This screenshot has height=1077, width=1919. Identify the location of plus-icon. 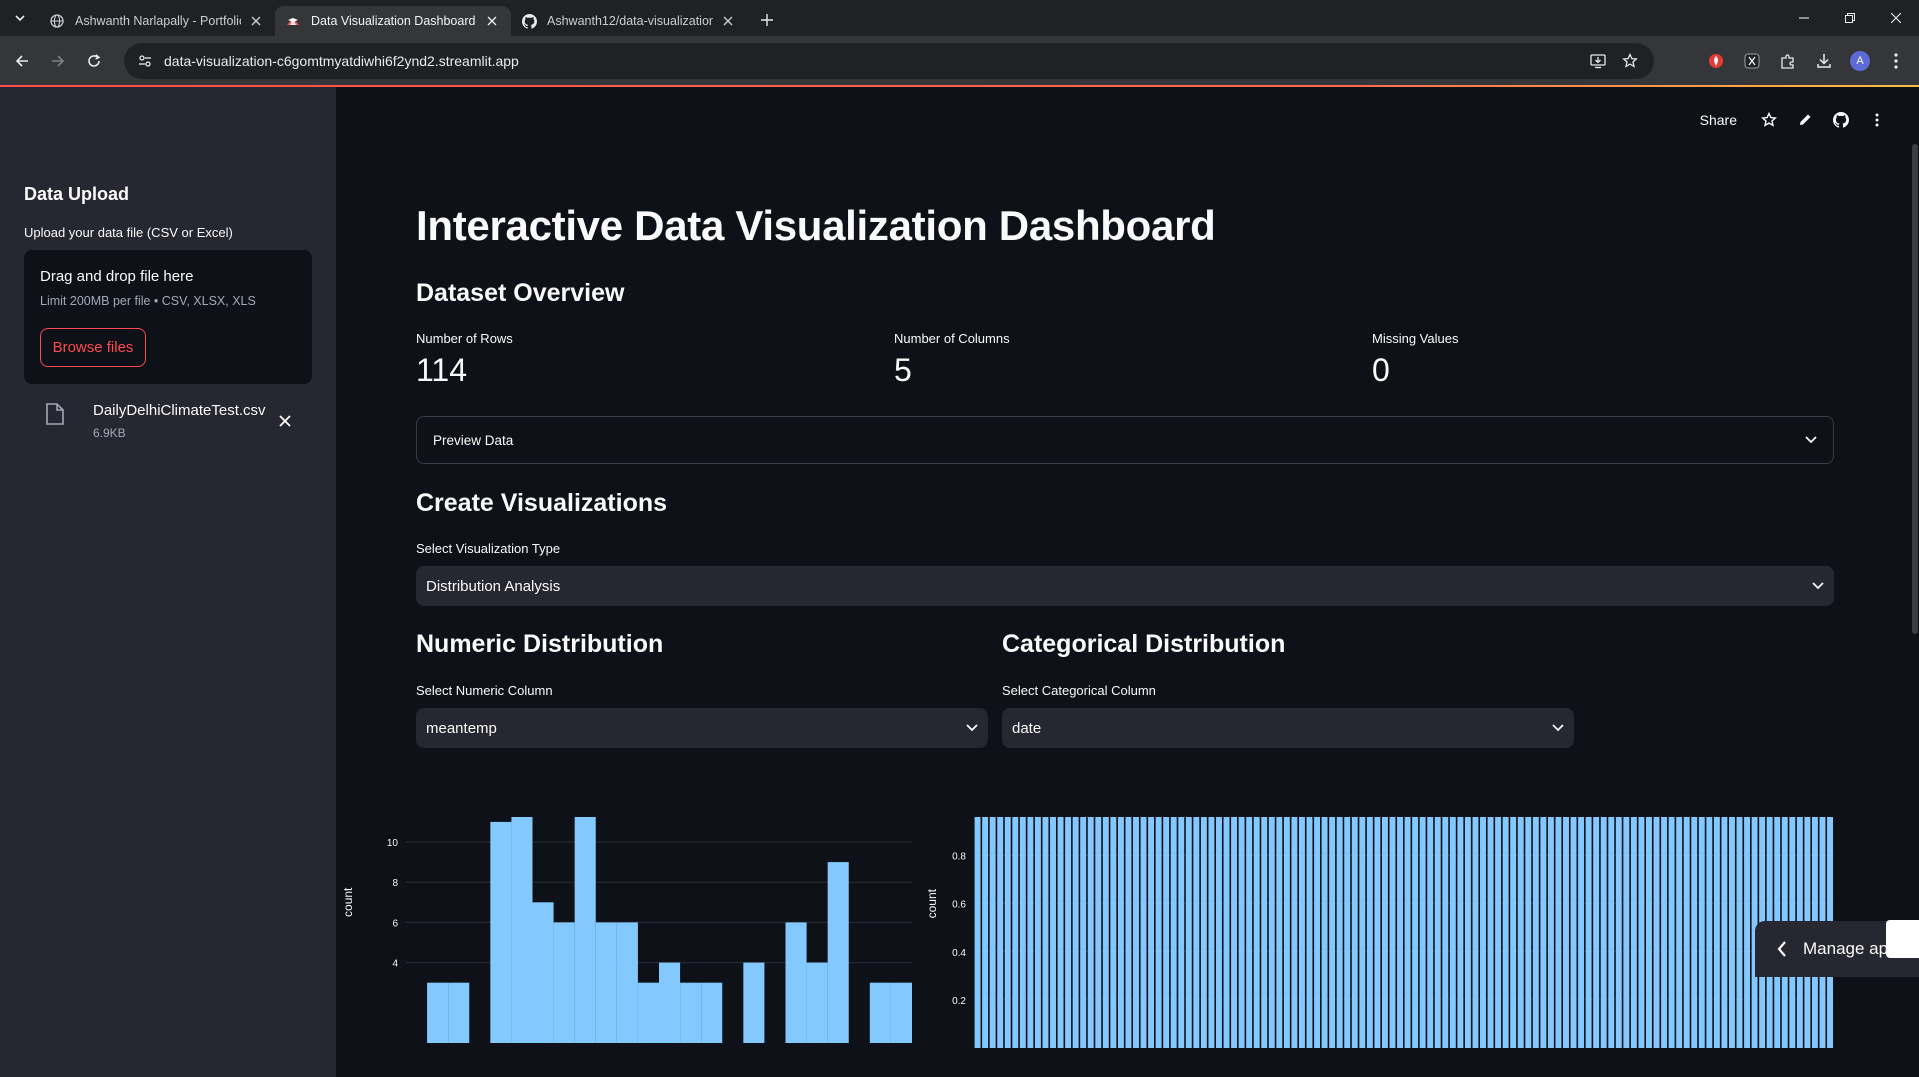
(767, 20).